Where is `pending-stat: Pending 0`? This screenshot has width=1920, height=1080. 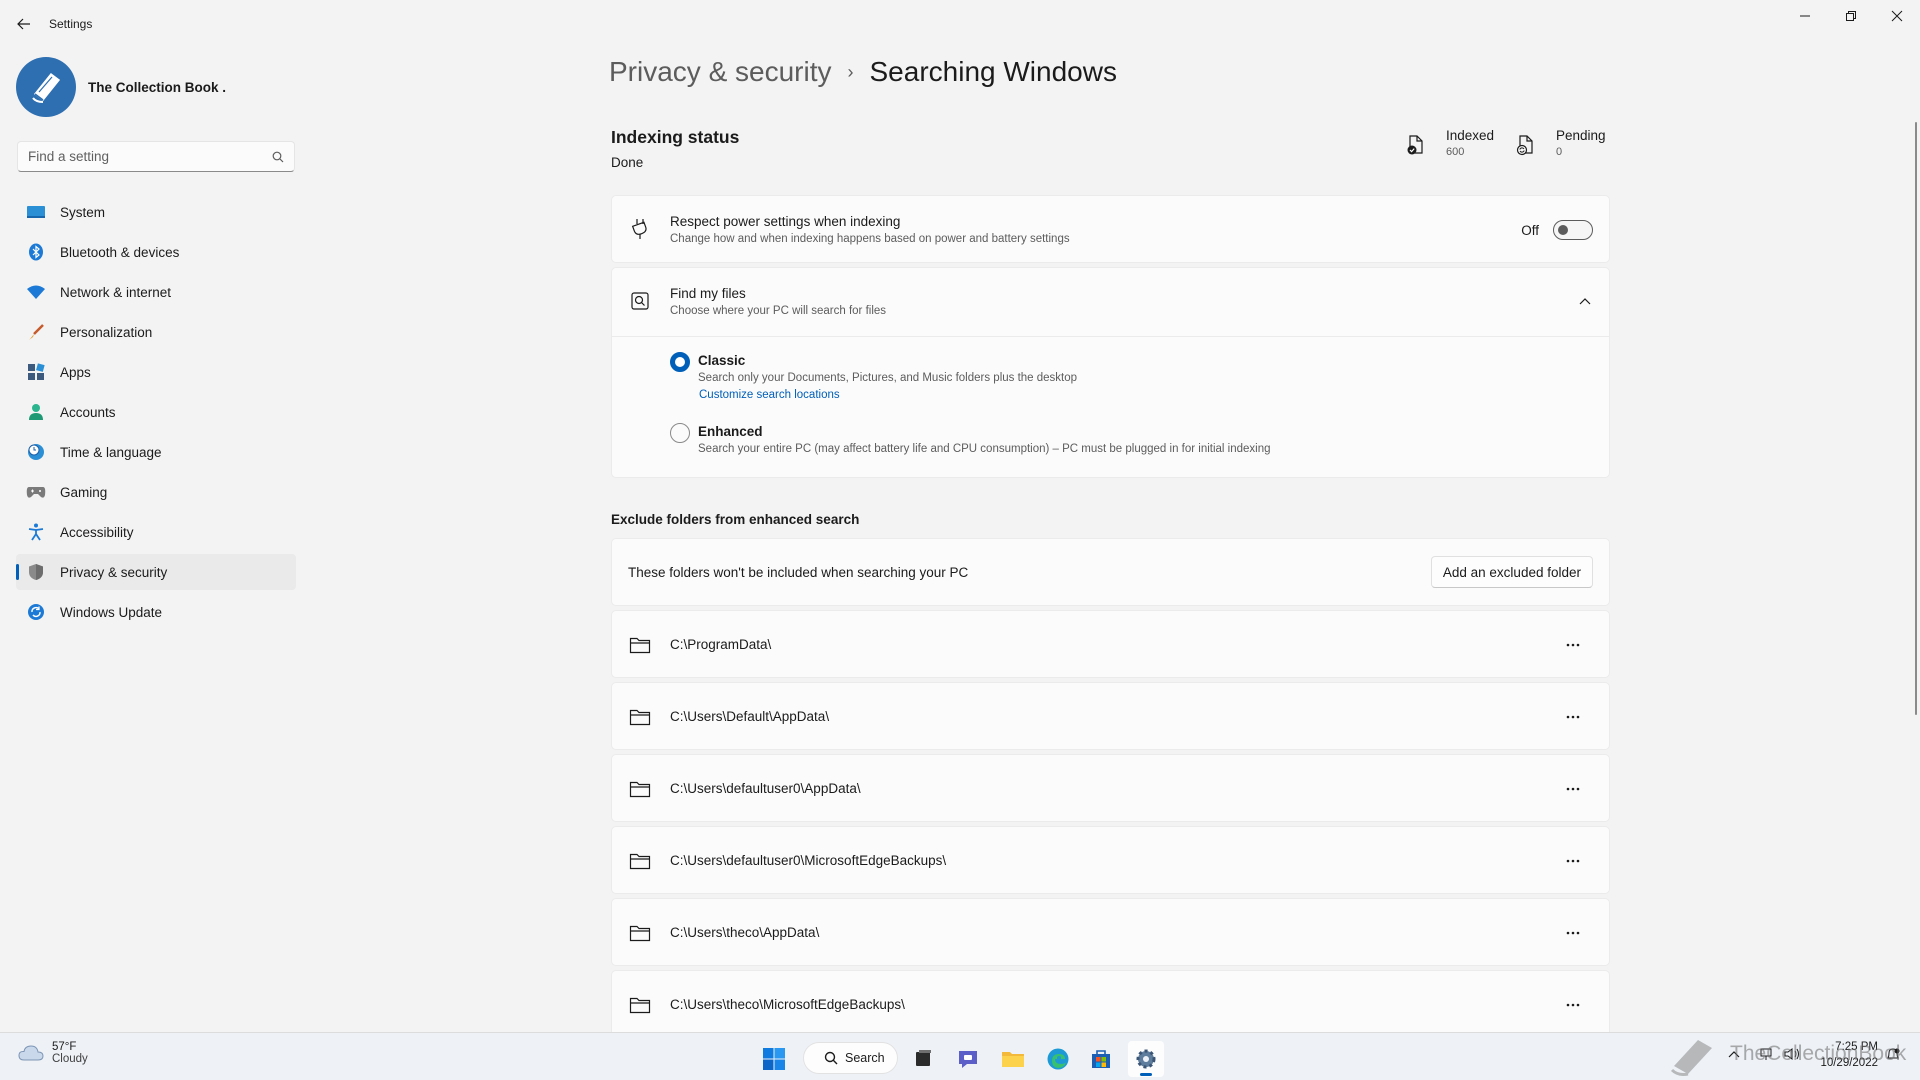 pending-stat: Pending 0 is located at coordinates (1560, 143).